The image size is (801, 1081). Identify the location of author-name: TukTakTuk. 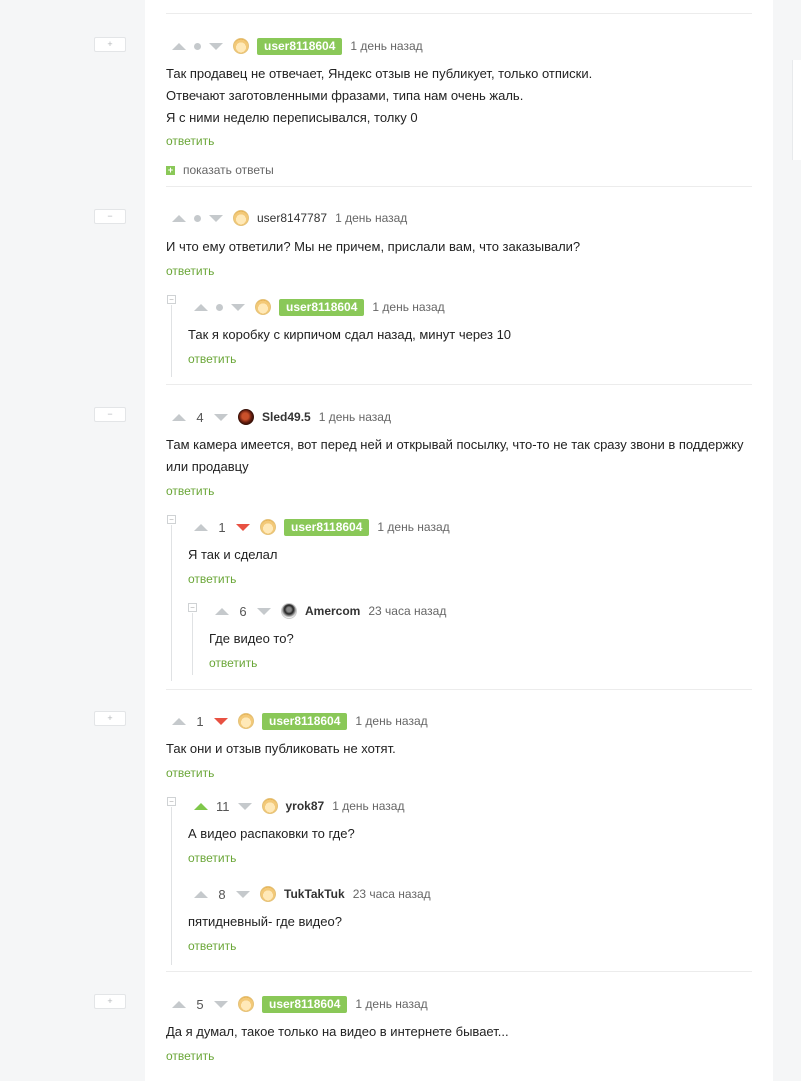
(314, 894).